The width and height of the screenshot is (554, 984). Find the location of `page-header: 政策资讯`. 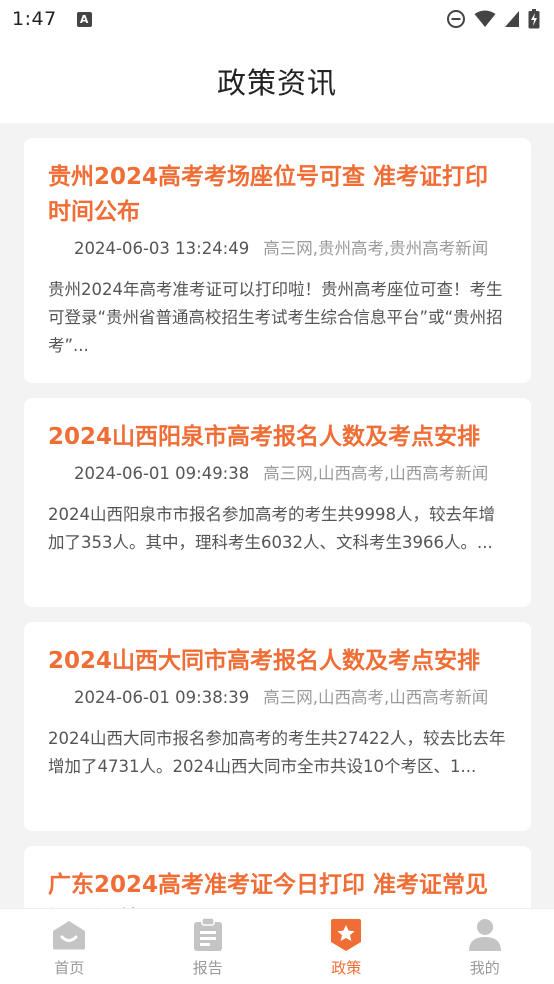

page-header: 政策资讯 is located at coordinates (277, 80).